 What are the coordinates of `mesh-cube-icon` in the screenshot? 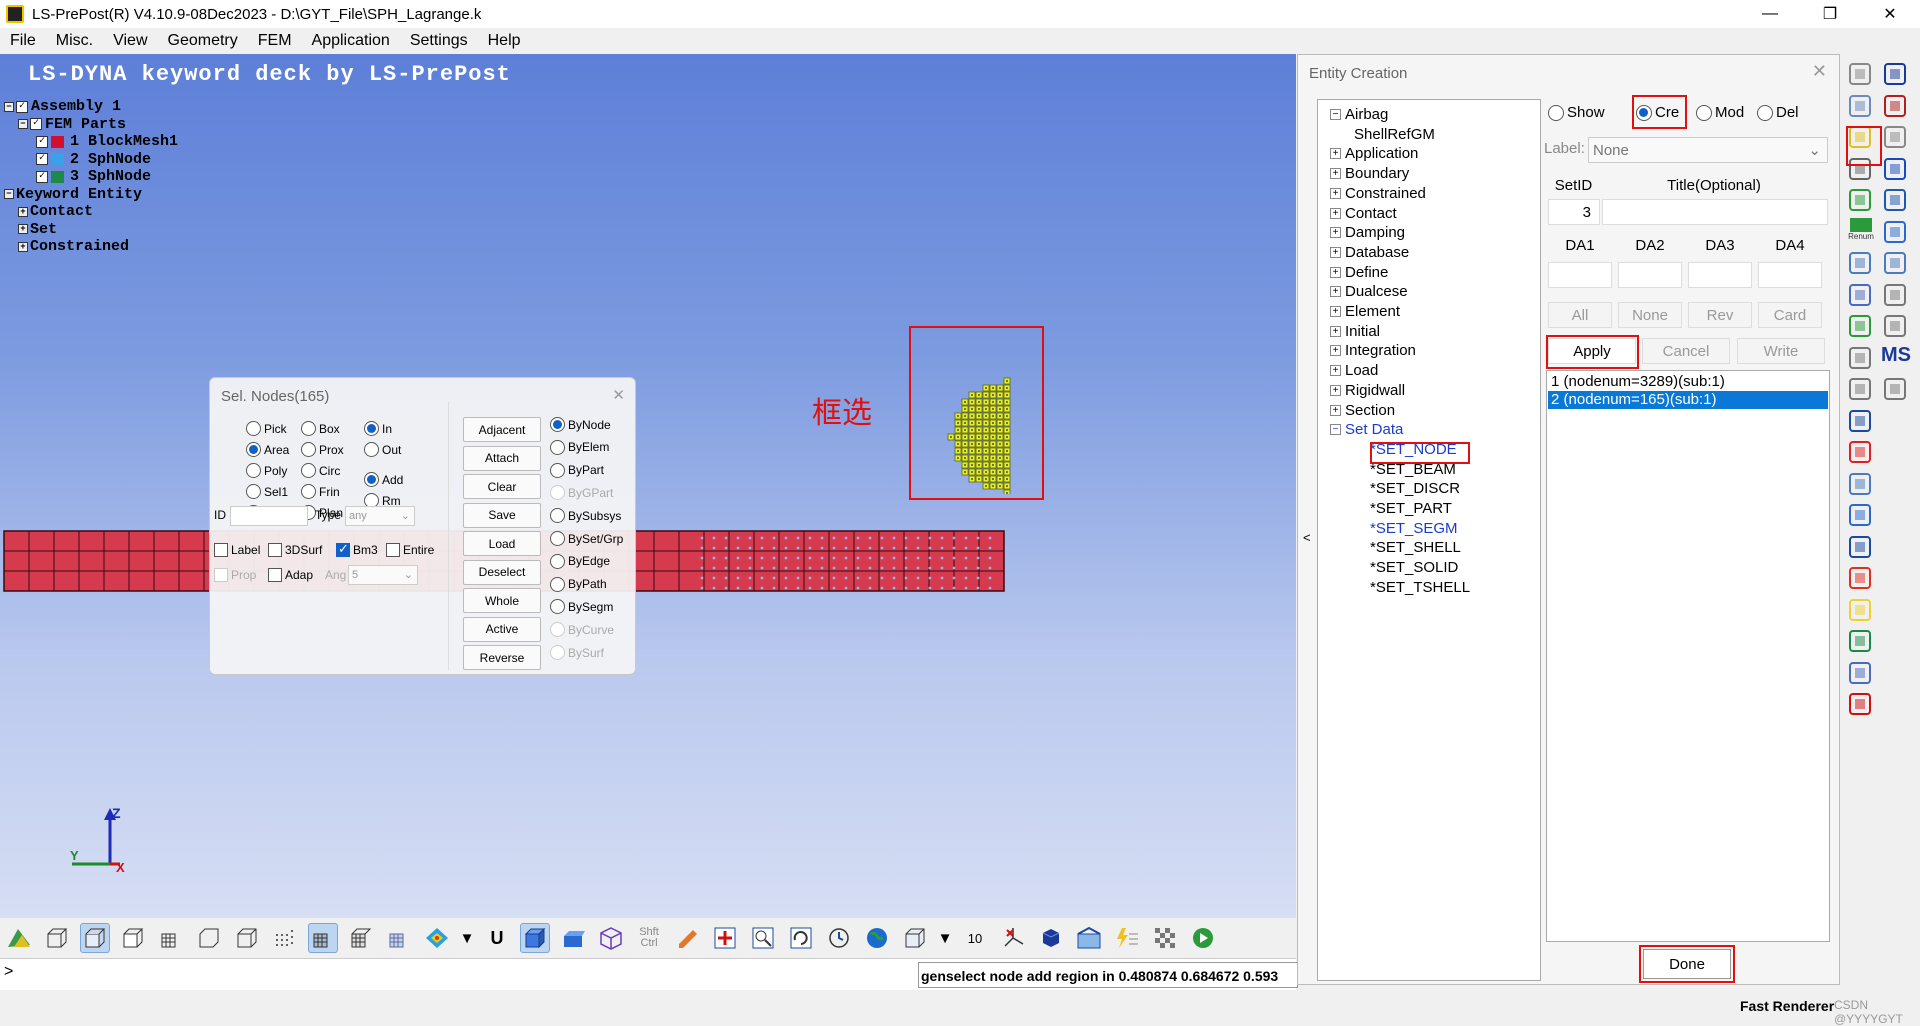 It's located at (171, 938).